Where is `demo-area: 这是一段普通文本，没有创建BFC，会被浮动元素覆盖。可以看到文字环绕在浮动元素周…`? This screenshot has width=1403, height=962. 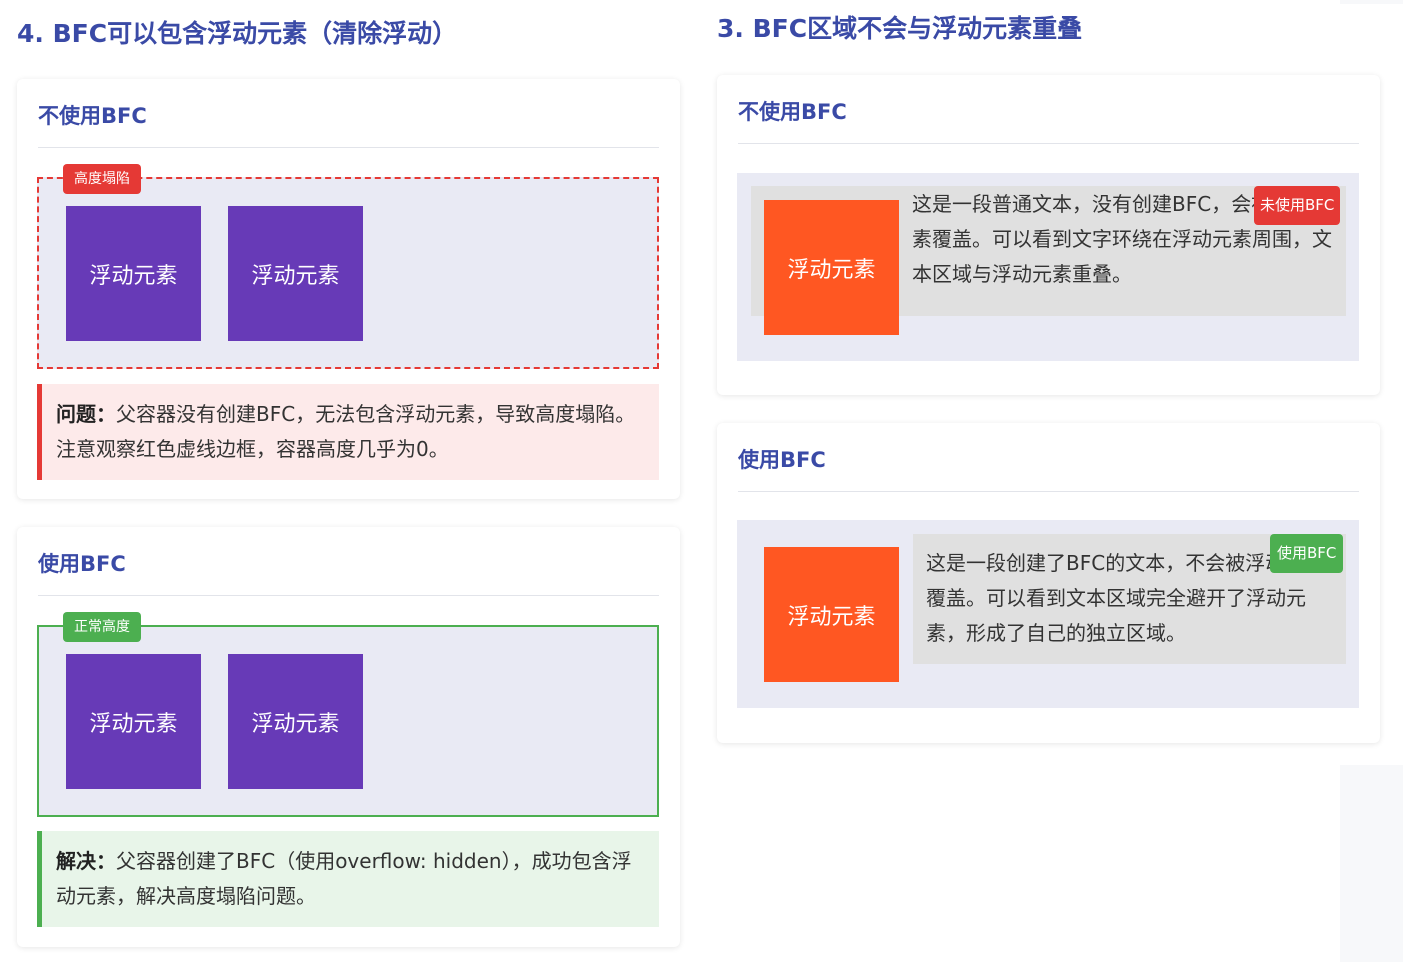 demo-area: 这是一段普通文本，没有创建BFC，会被浮动元素覆盖。可以看到文字环绕在浮动元素周… is located at coordinates (1048, 267).